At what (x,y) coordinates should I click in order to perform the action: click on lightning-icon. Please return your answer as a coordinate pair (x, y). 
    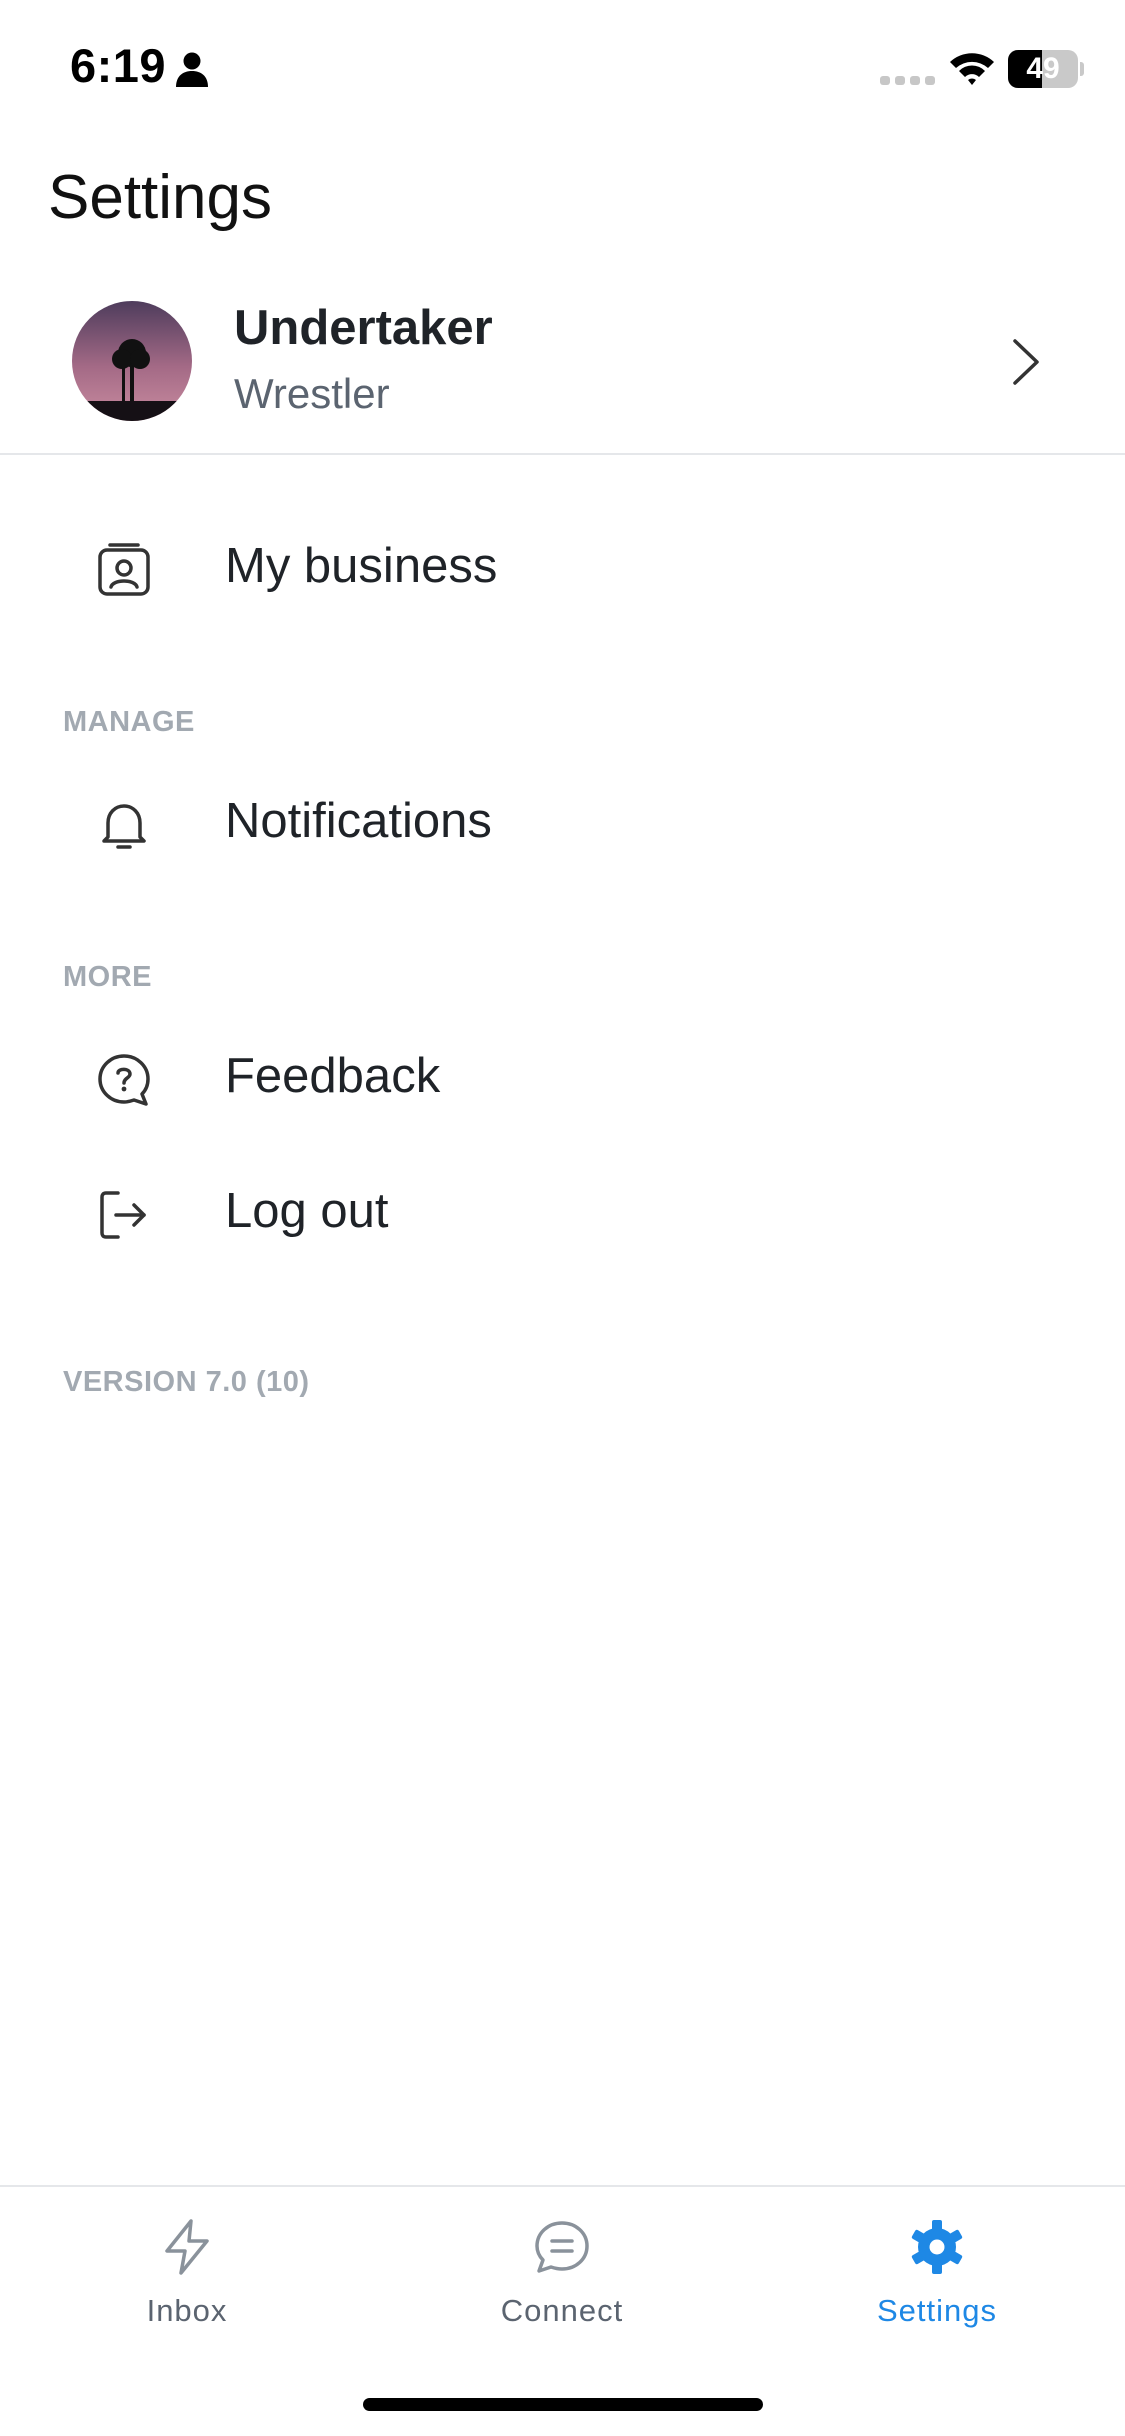
    Looking at the image, I should click on (187, 2247).